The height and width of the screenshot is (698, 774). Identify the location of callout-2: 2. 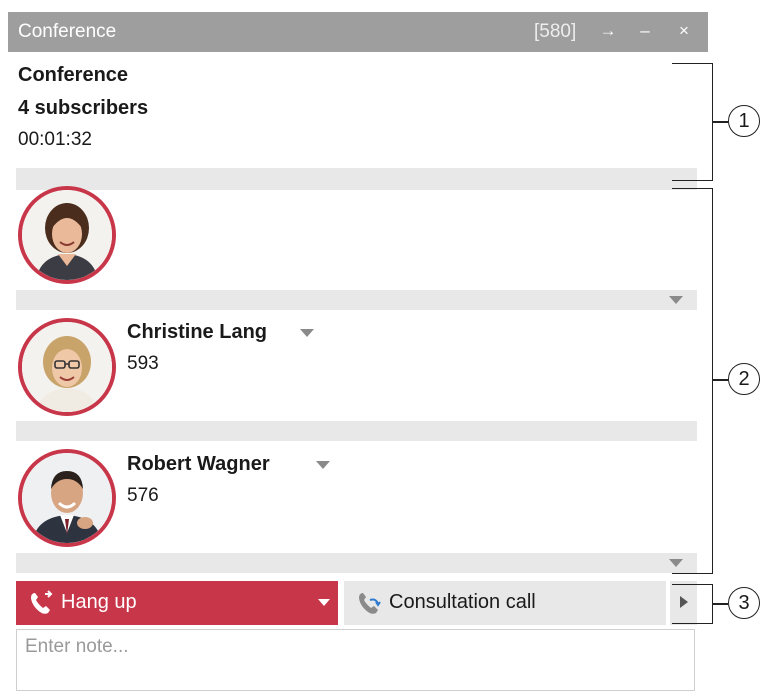
(744, 379).